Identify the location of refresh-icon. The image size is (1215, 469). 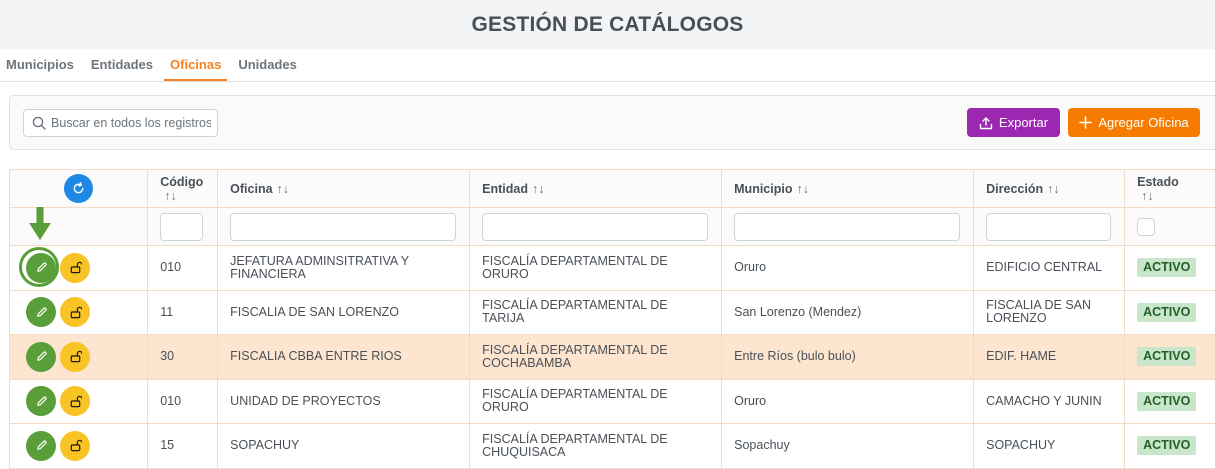
(78, 188).